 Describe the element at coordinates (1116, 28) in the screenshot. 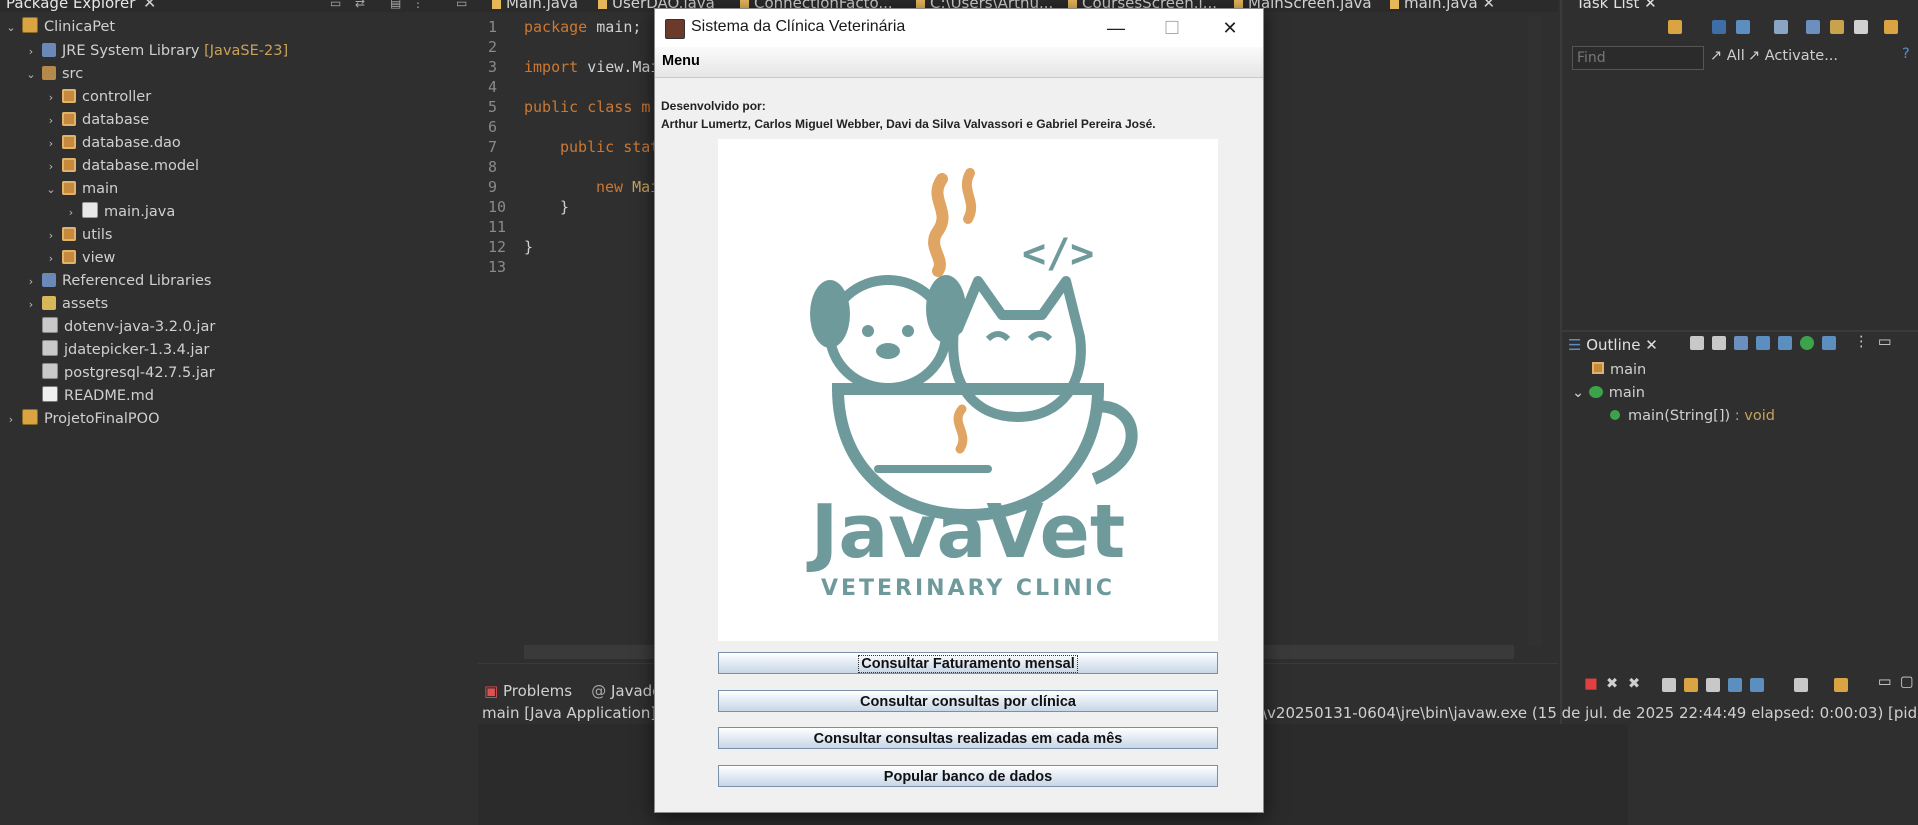

I see `minimize-button: —` at that location.